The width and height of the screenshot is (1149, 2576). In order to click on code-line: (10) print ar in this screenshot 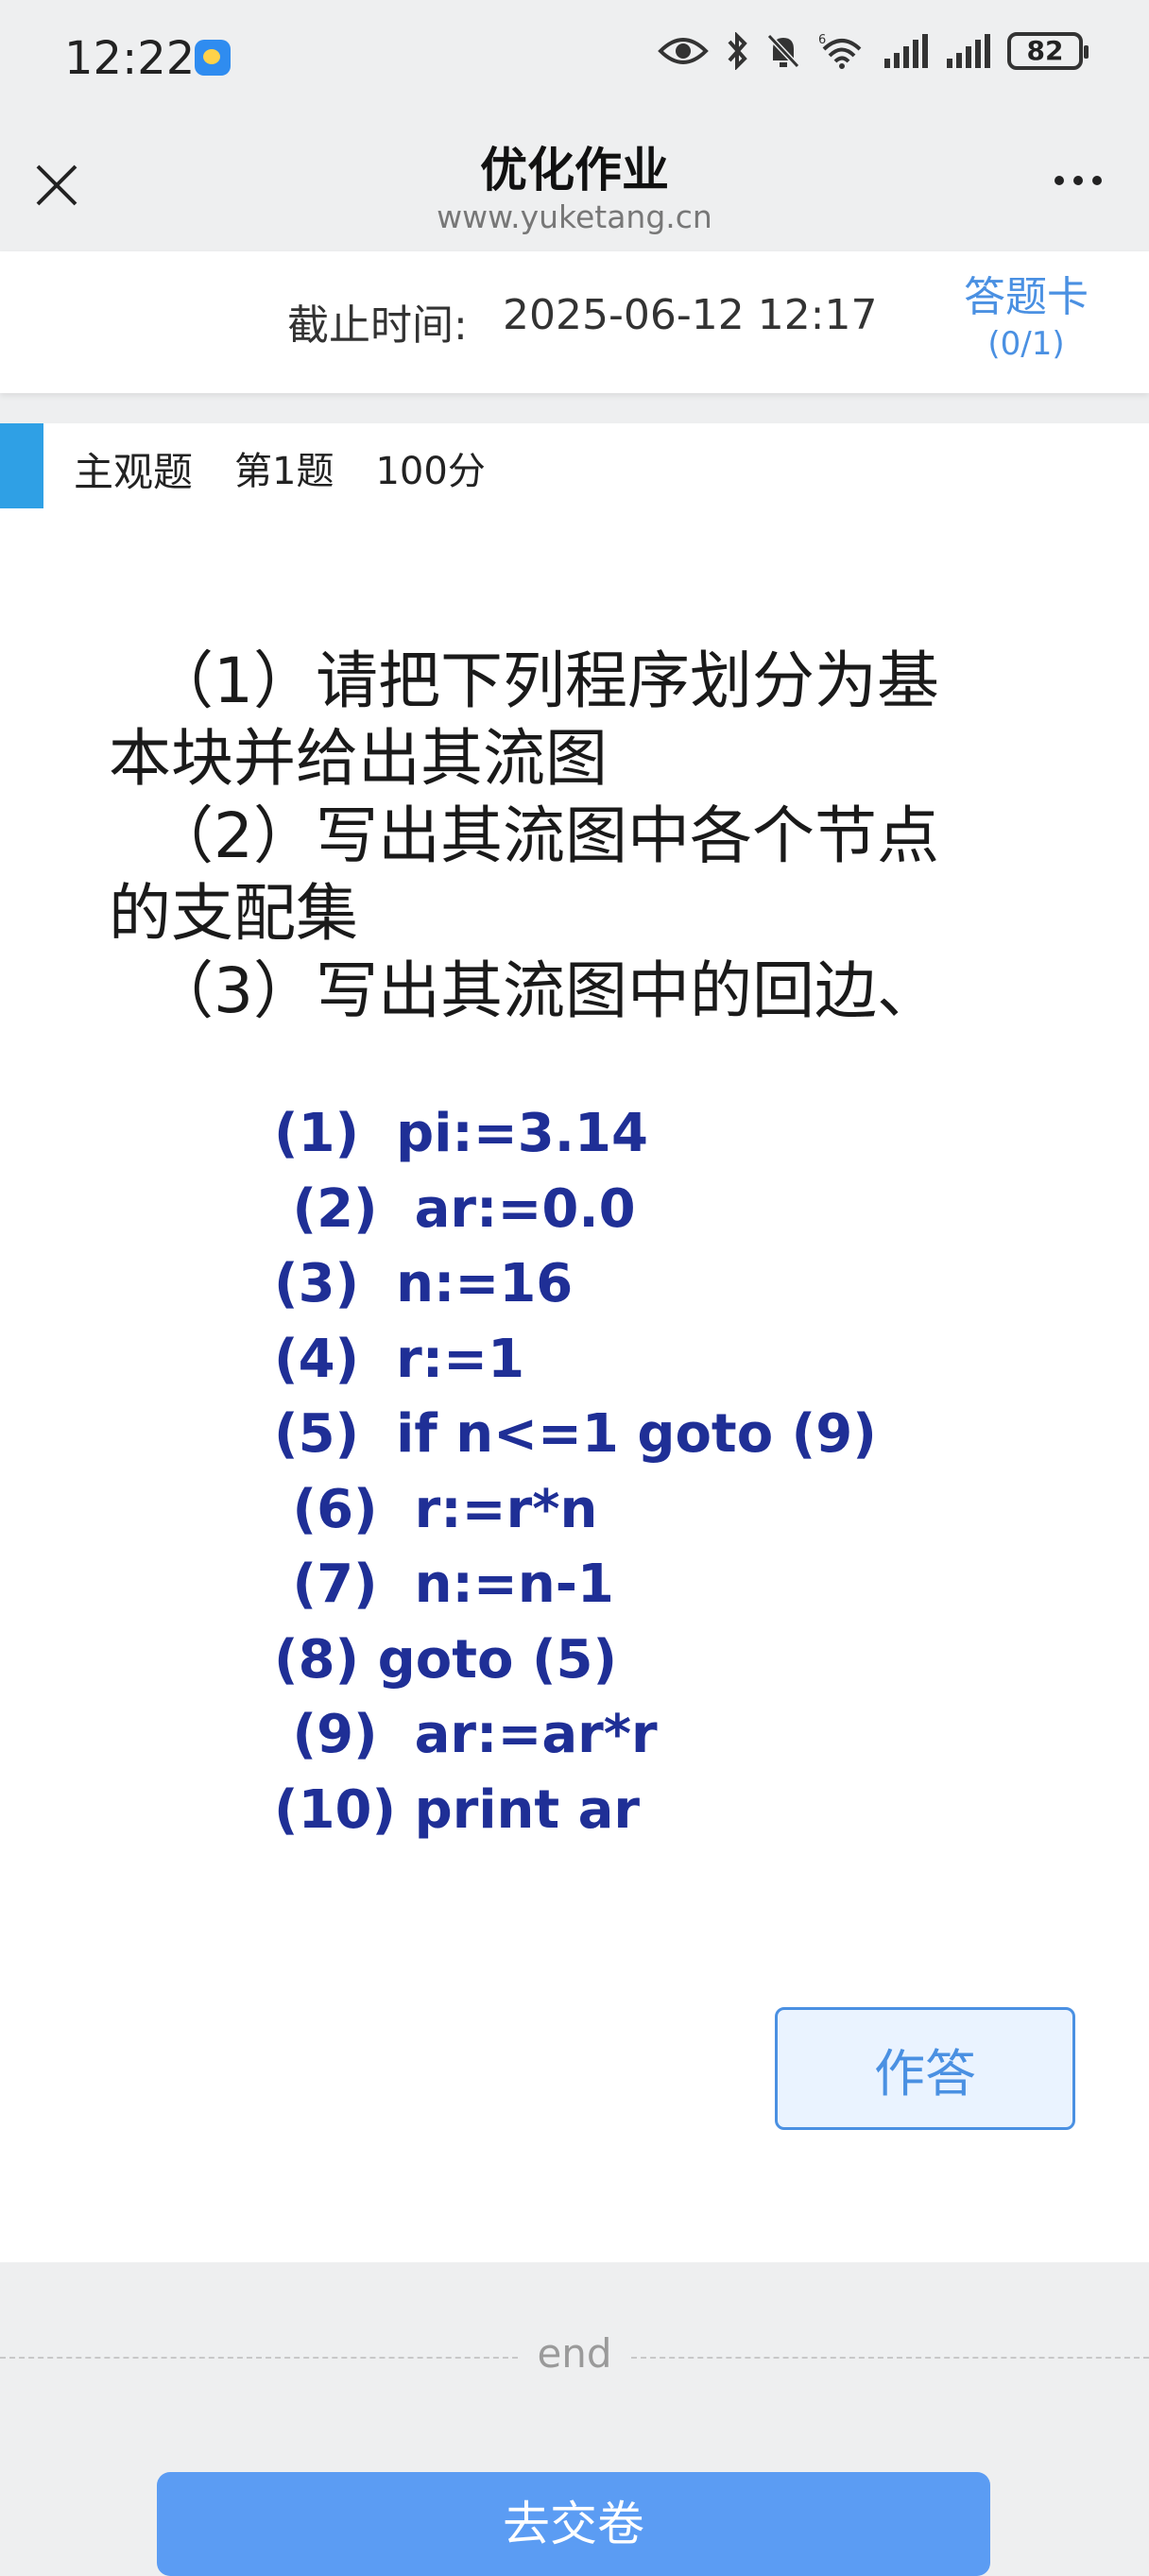, I will do `click(457, 1809)`.